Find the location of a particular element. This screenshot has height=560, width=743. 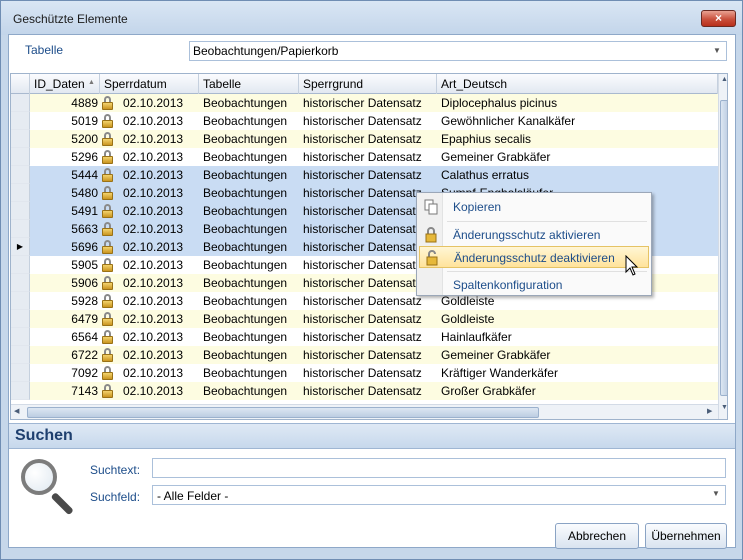

search-text-label: Suchtext: is located at coordinates (115, 470).